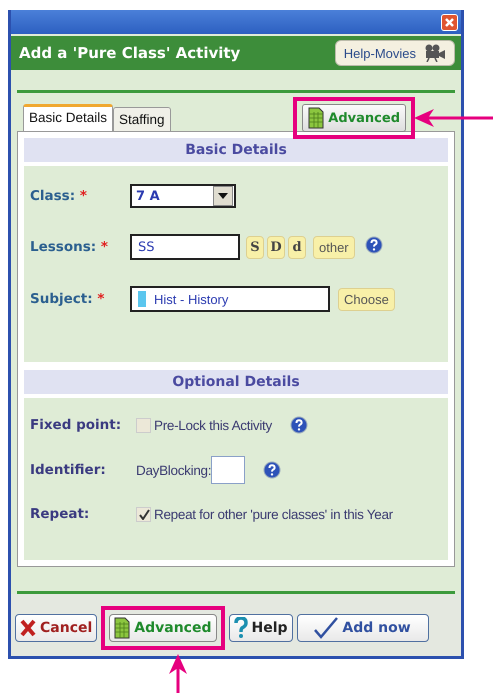  What do you see at coordinates (260, 628) in the screenshot?
I see `help-button: Help` at bounding box center [260, 628].